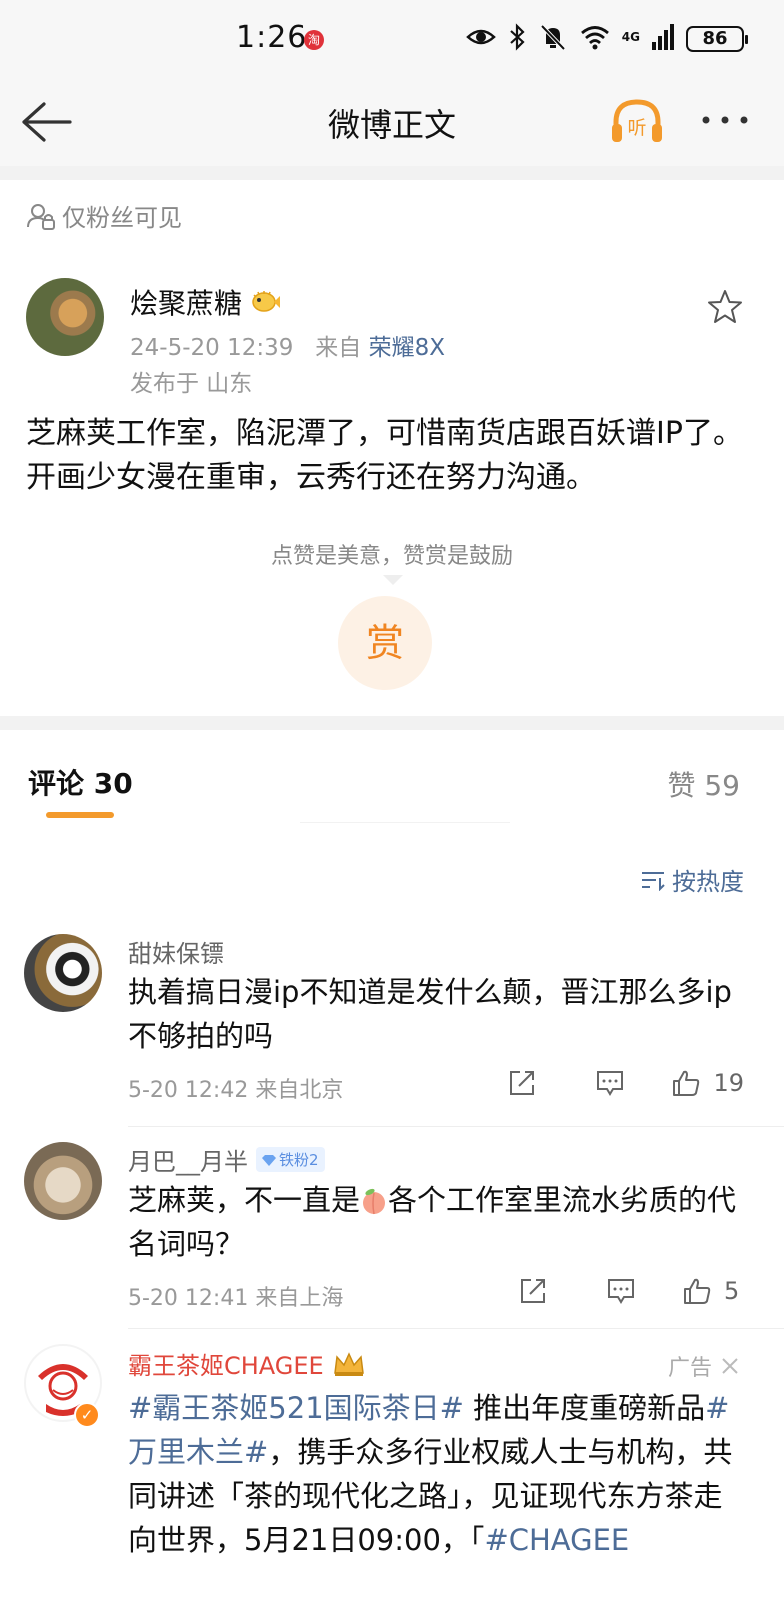 The width and height of the screenshot is (784, 1599). What do you see at coordinates (296, 1408) in the screenshot?
I see `ad-topic-link: #霸王茶姬521国际茶日#` at bounding box center [296, 1408].